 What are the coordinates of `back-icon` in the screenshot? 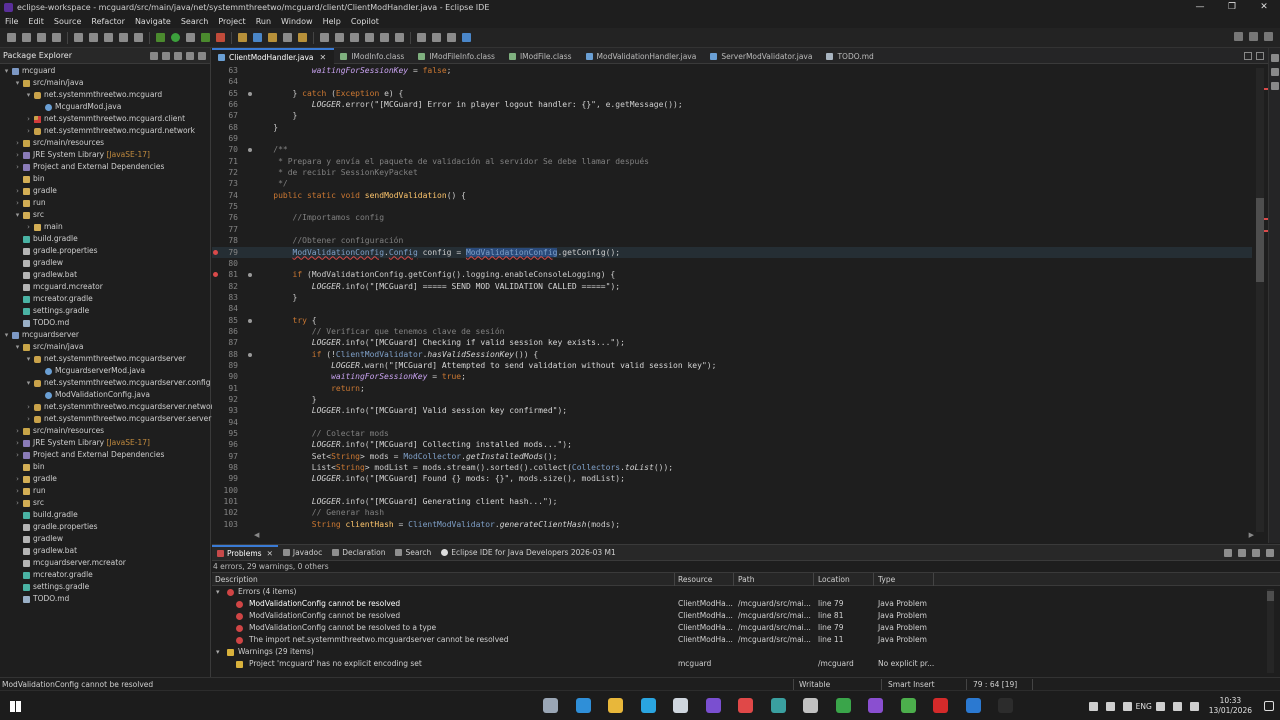 It's located at (436, 37).